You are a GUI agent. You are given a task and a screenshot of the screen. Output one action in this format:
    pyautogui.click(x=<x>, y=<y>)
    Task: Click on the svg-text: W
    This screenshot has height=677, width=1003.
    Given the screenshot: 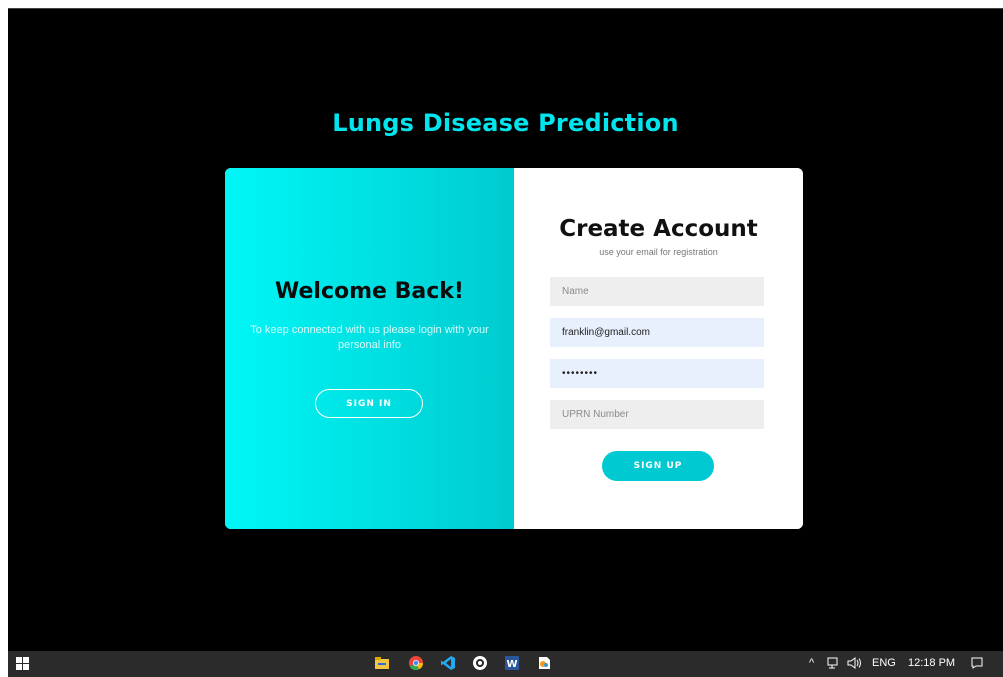 What is the action you would take?
    pyautogui.click(x=511, y=664)
    